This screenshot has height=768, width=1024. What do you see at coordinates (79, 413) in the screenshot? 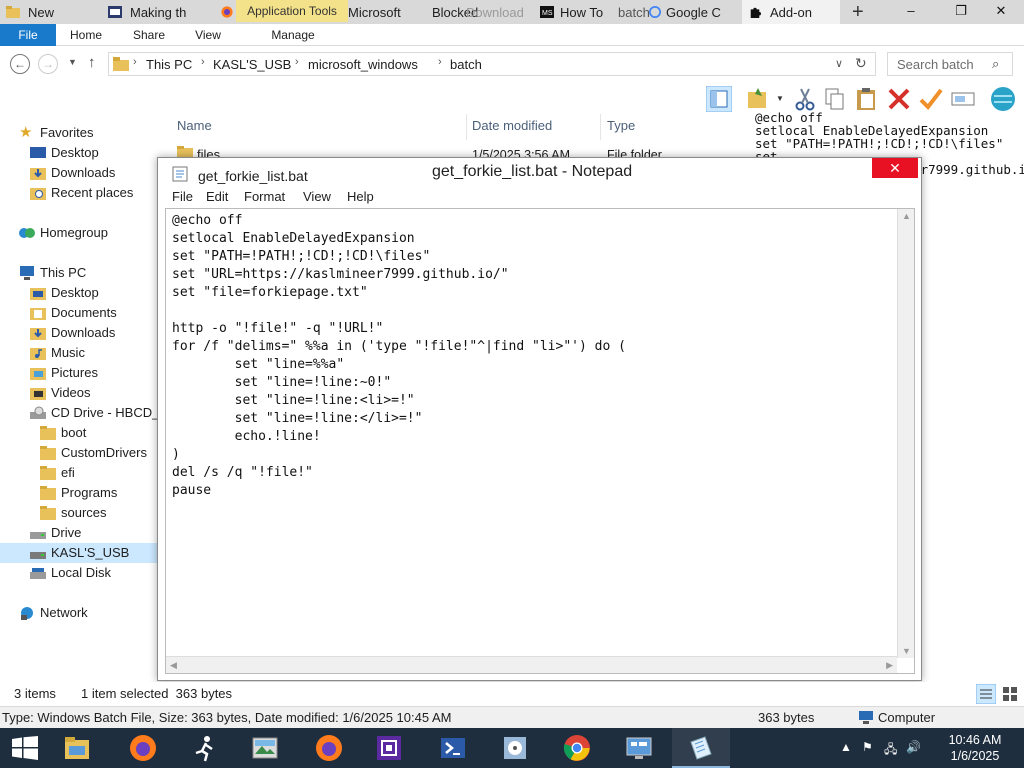
I see `nav-cd-drive: CD Drive - HBCD_` at bounding box center [79, 413].